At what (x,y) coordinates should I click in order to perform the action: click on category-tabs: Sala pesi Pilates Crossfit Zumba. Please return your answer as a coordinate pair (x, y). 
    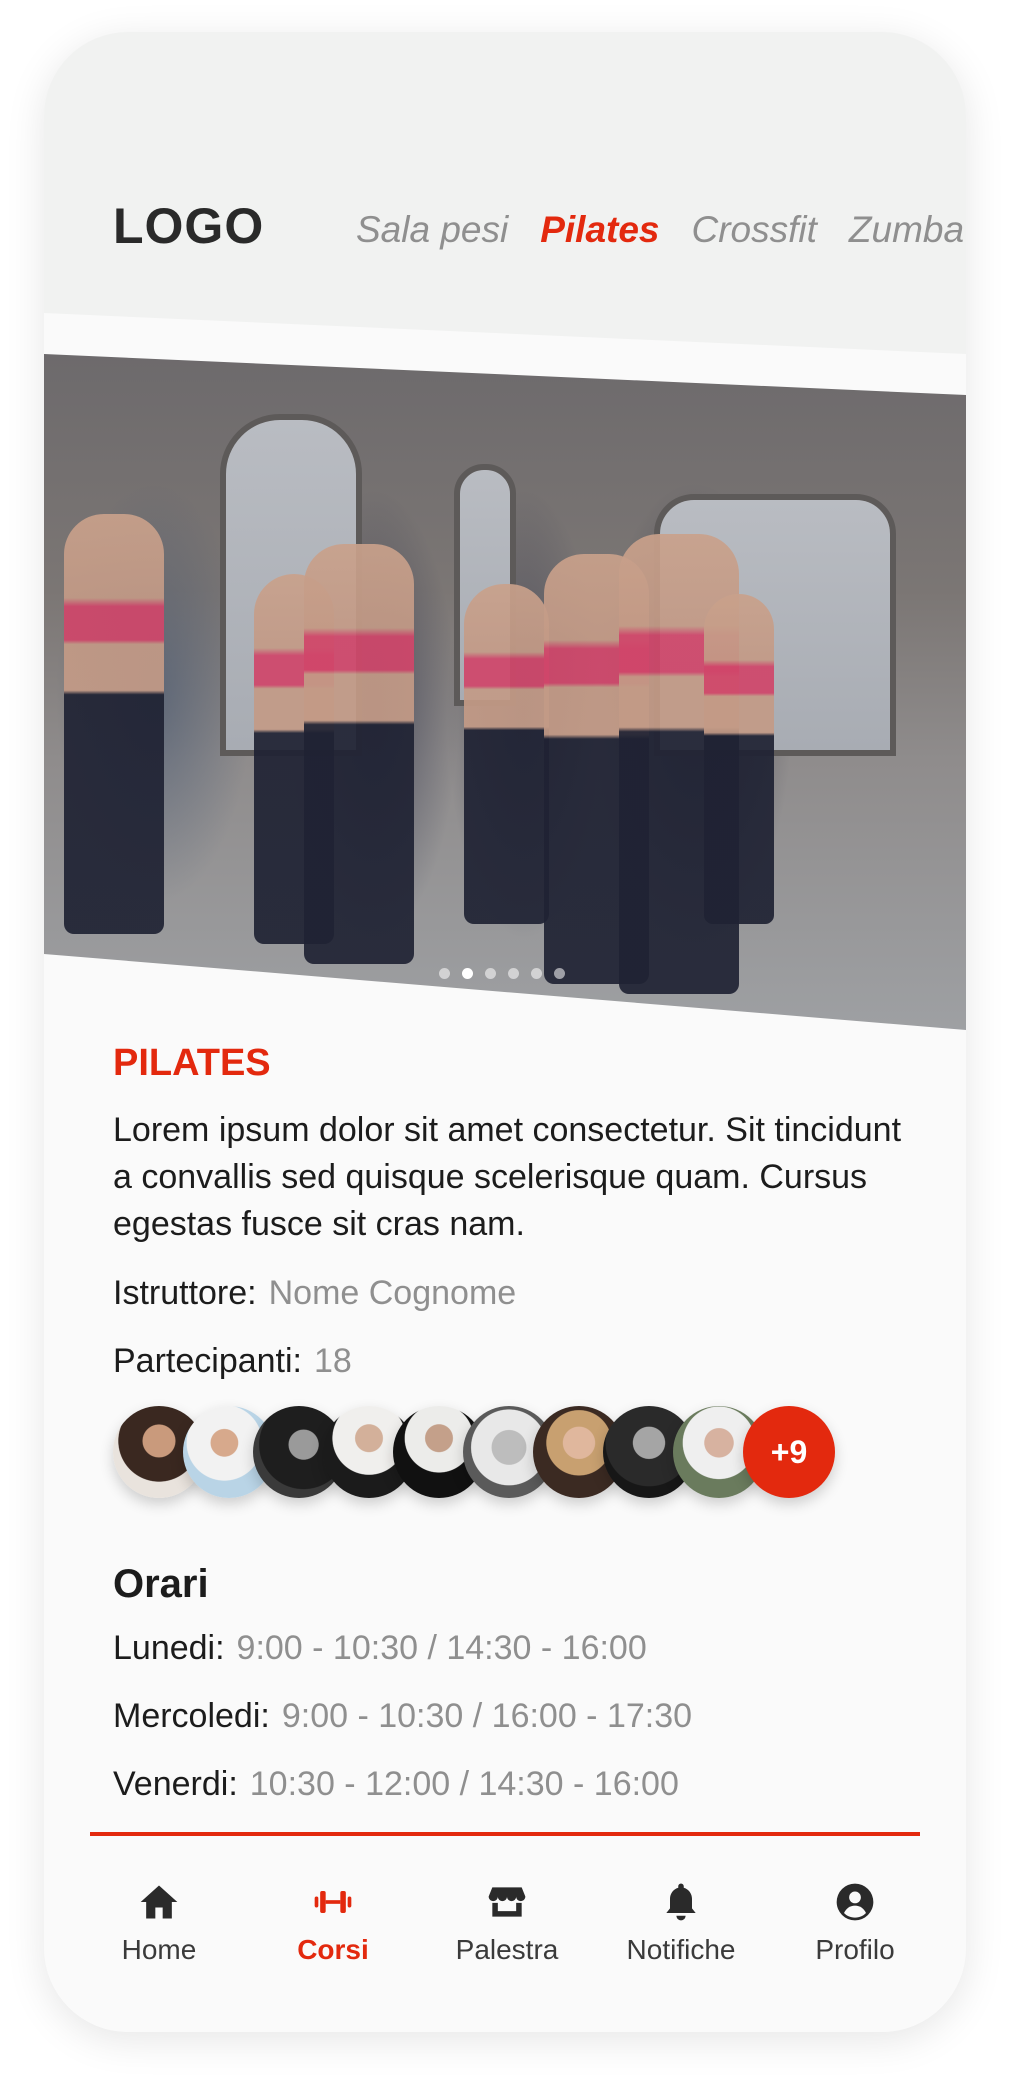
    Looking at the image, I should click on (661, 239).